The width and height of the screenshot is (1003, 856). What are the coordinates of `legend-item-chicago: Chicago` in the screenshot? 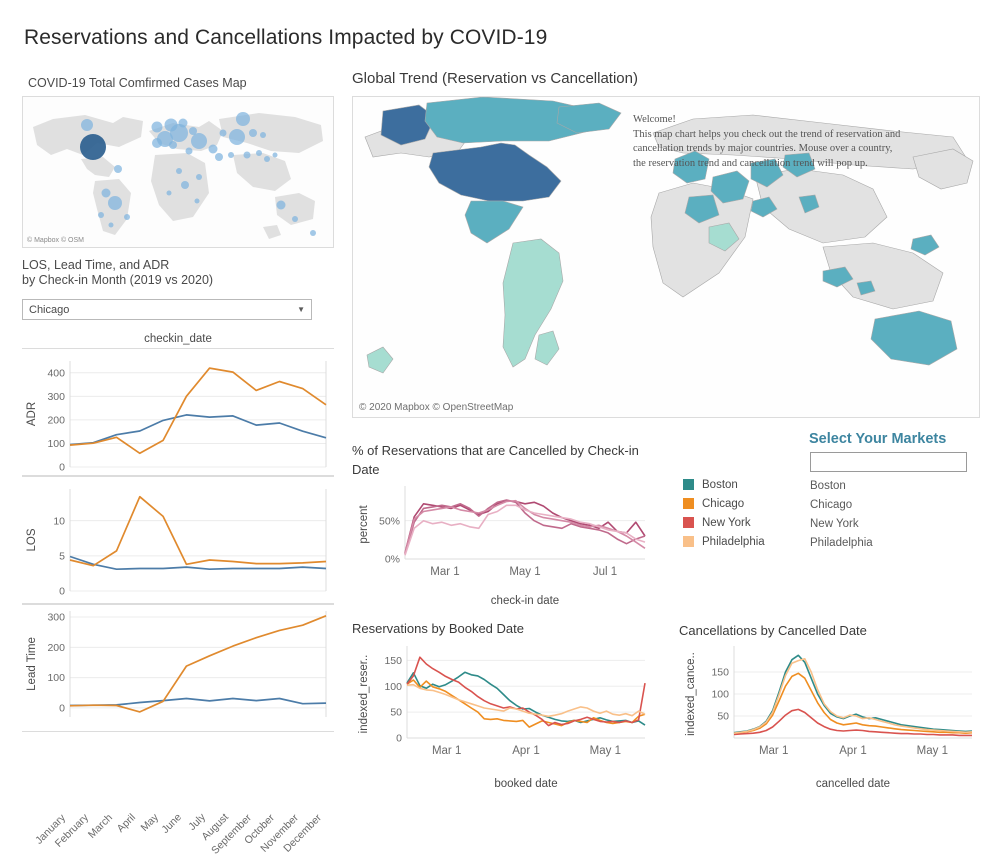 It's located at (724, 503).